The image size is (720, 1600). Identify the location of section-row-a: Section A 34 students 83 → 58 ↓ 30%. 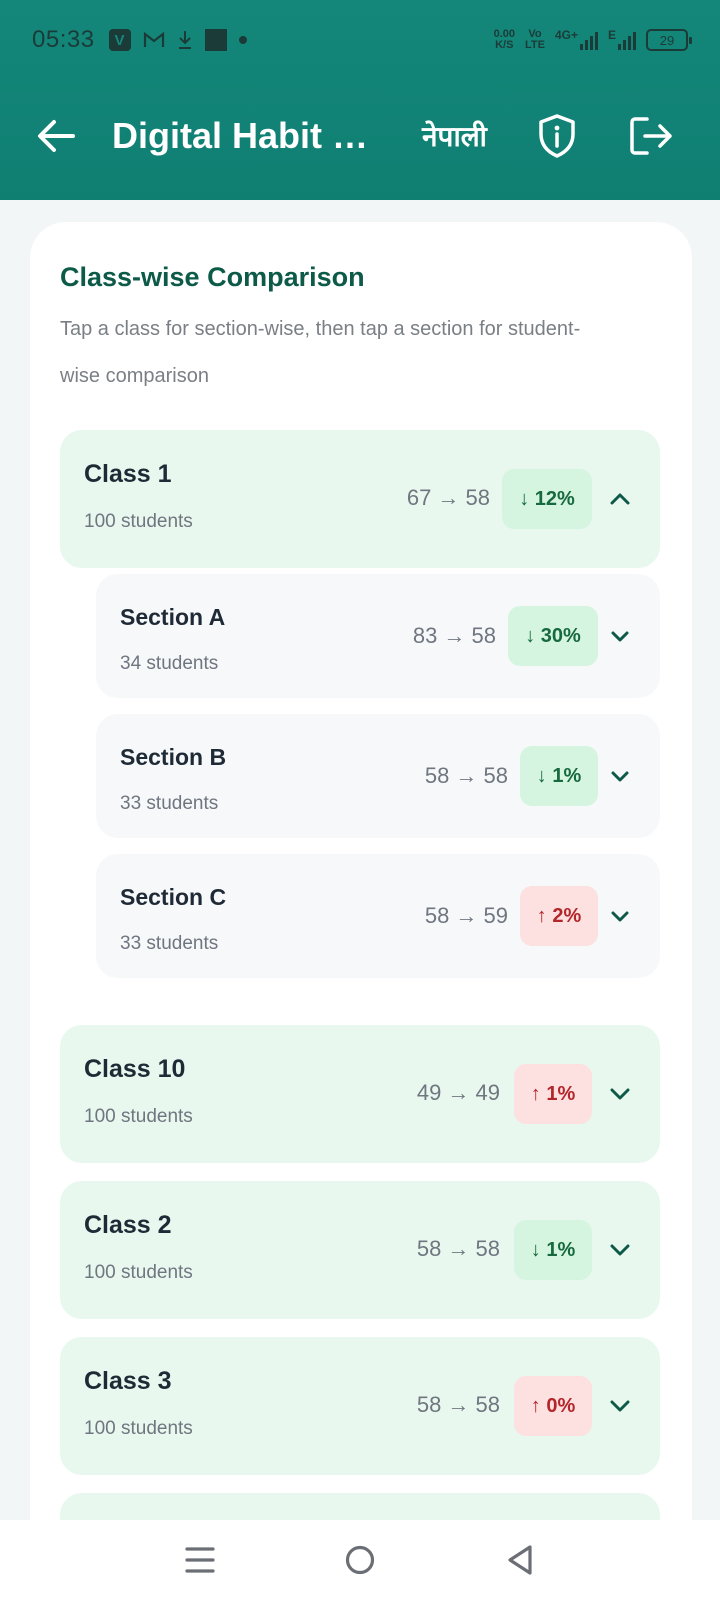
(378, 636).